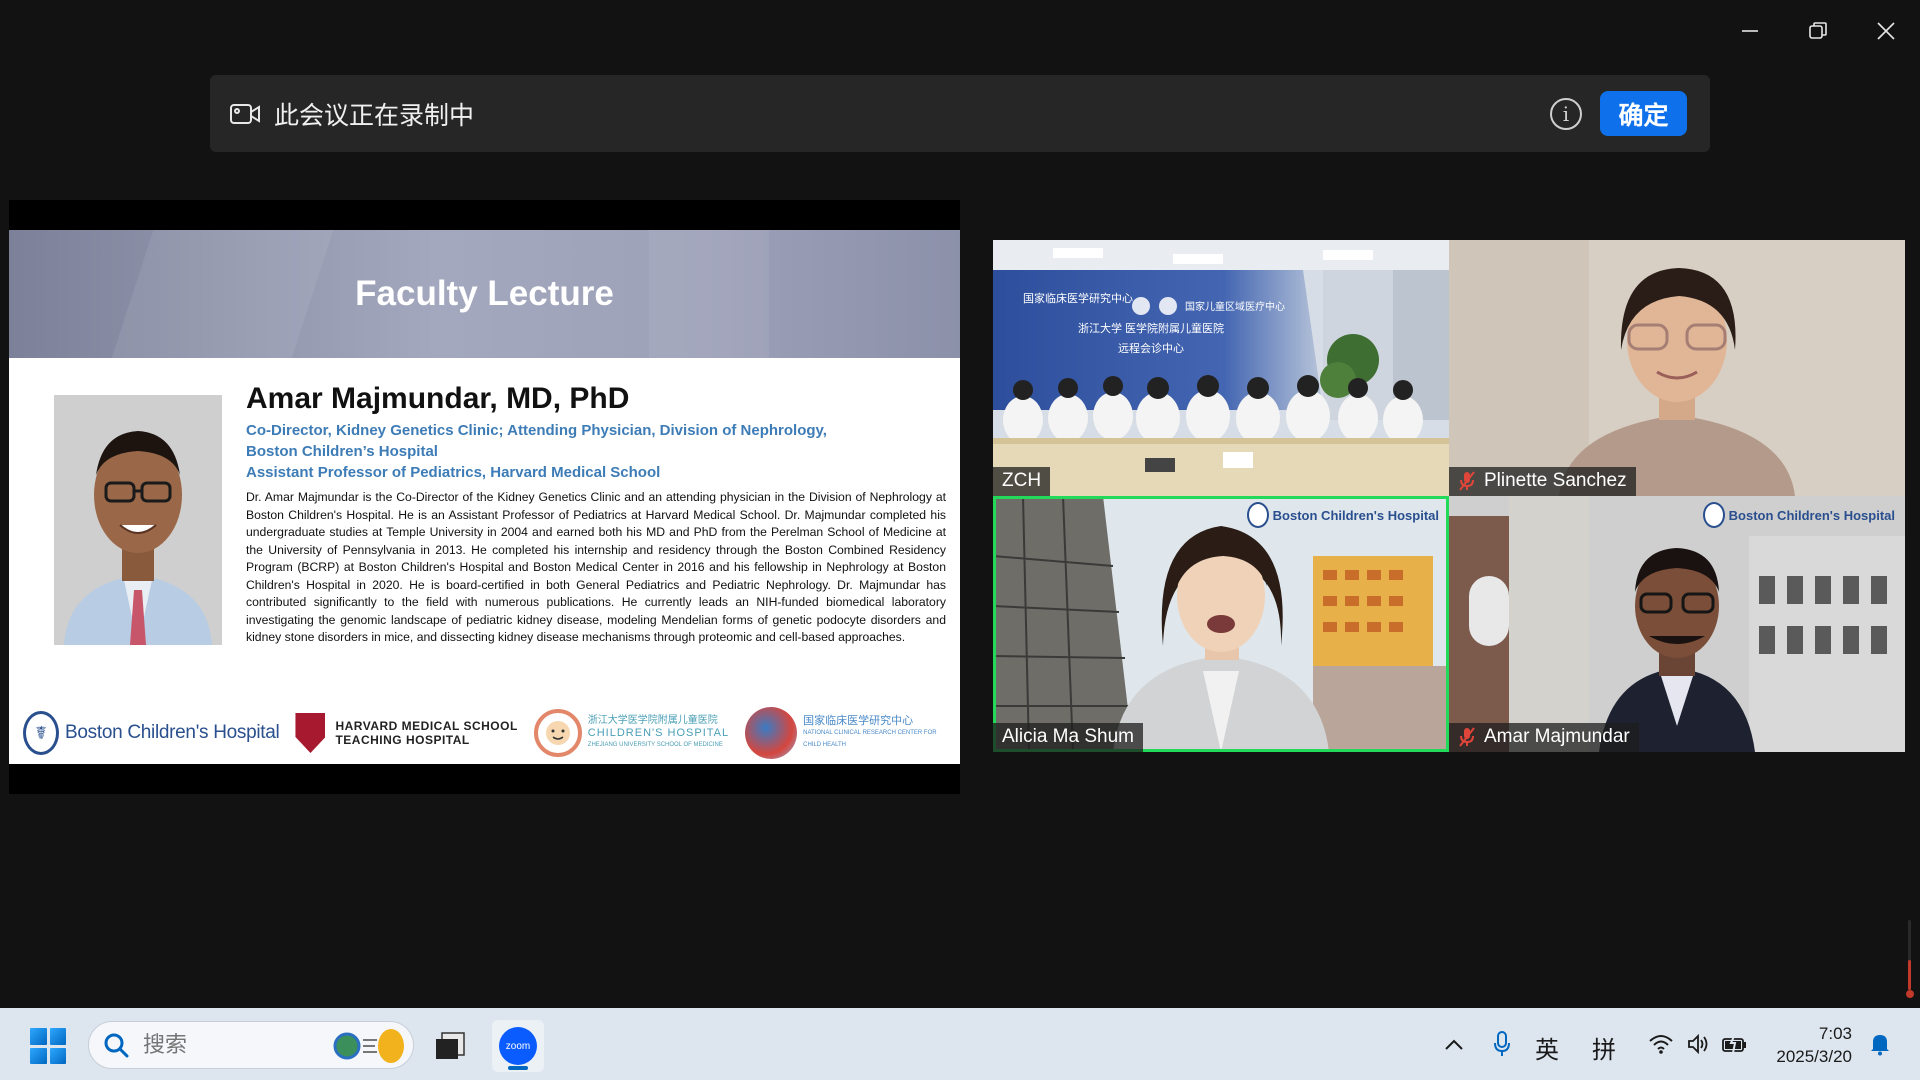 The image size is (1920, 1080). What do you see at coordinates (374, 115) in the screenshot?
I see `recording-message: 此会议正在录制中` at bounding box center [374, 115].